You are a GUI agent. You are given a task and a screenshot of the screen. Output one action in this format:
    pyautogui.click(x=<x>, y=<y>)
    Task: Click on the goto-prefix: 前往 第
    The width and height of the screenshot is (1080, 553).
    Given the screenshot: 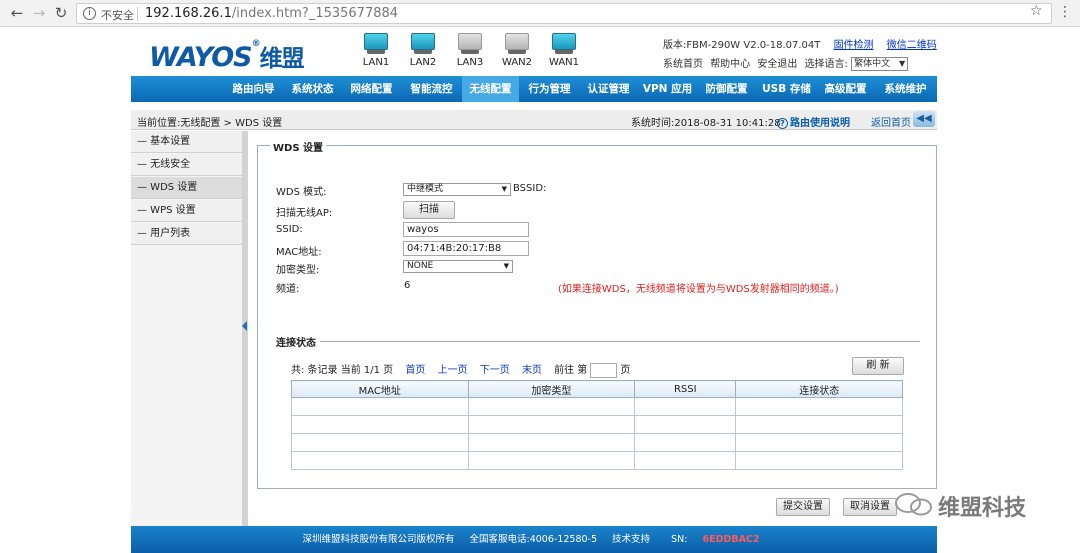 What is the action you would take?
    pyautogui.click(x=571, y=370)
    